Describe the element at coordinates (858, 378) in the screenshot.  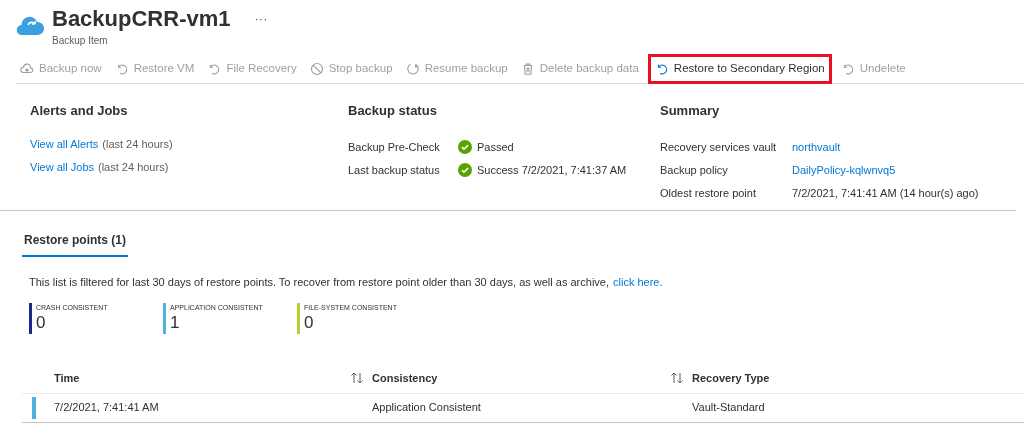
I see `column-header: Recovery Type` at that location.